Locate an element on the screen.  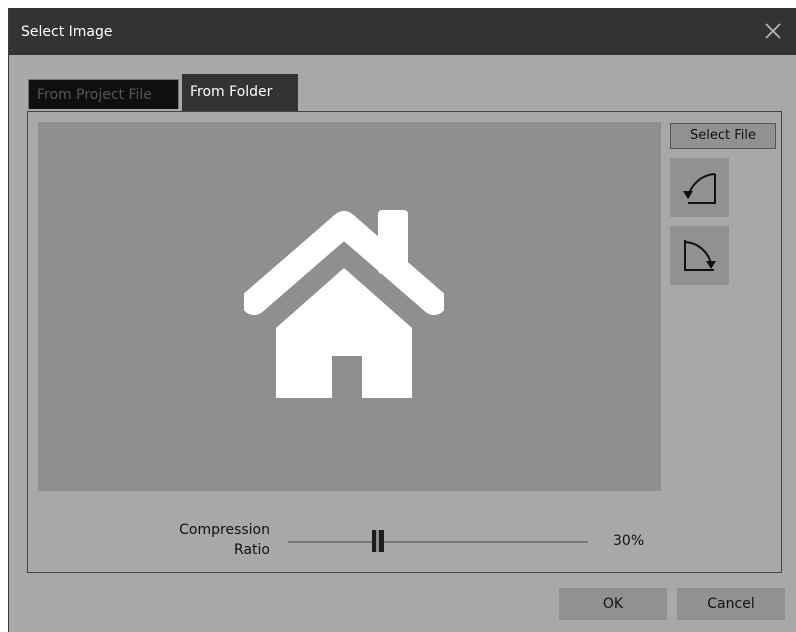
rotate-right-icon is located at coordinates (700, 255).